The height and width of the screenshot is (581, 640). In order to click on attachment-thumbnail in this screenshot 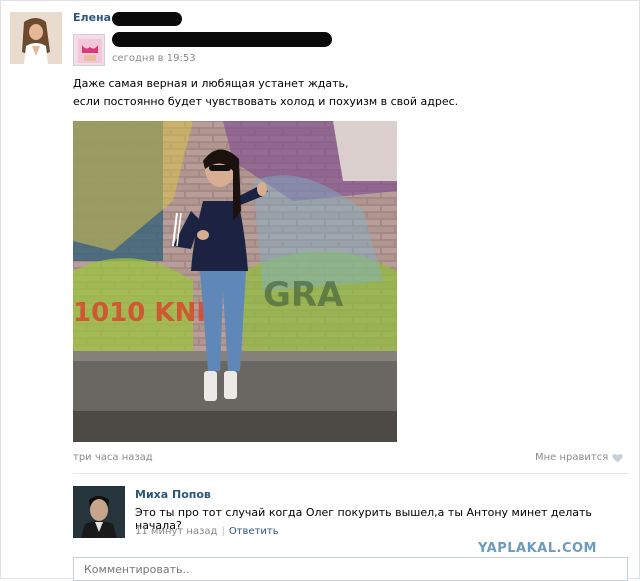, I will do `click(89, 50)`.